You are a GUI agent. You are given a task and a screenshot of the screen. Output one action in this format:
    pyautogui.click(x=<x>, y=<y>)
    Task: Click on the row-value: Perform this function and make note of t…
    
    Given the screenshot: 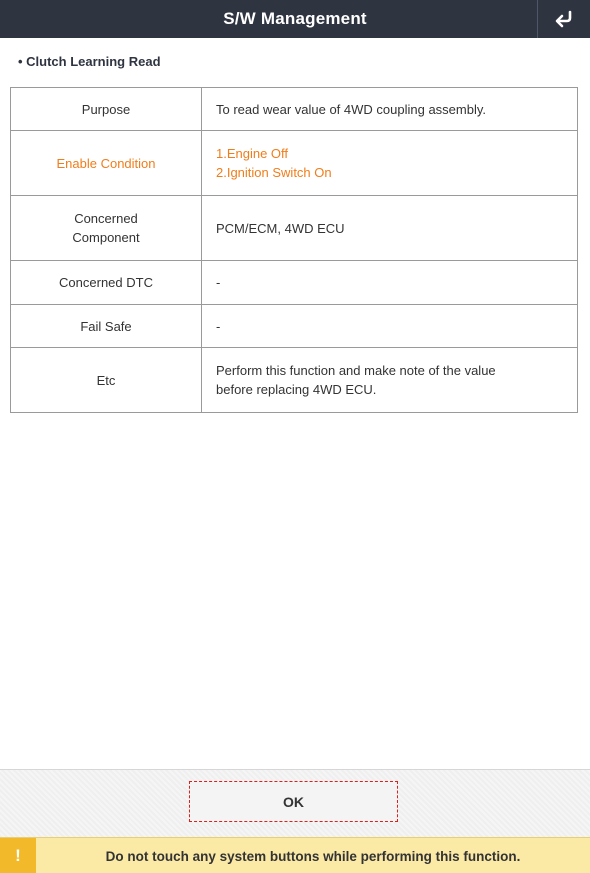 What is the action you would take?
    pyautogui.click(x=389, y=380)
    